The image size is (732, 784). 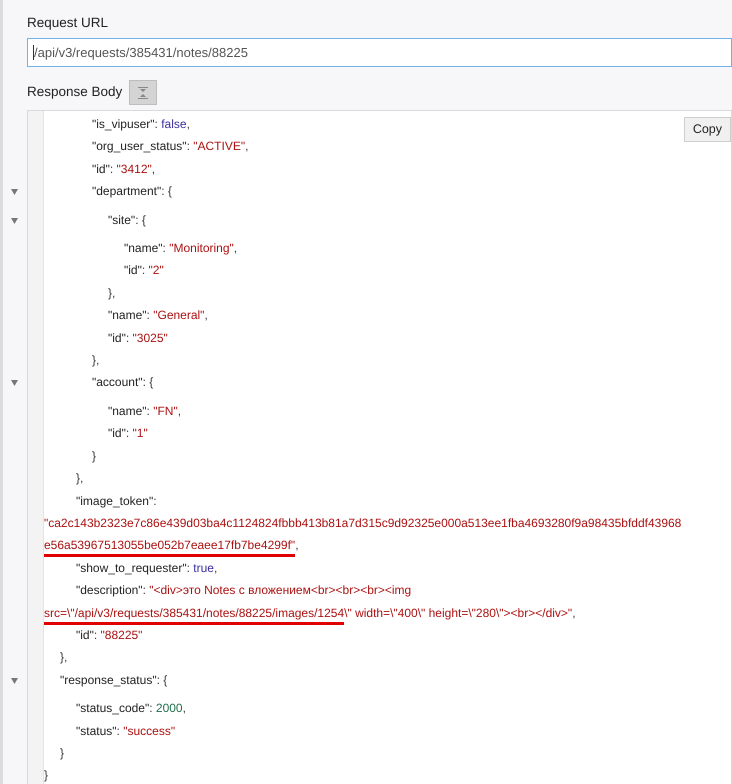 I want to click on code-line: "image_token":, so click(x=116, y=501).